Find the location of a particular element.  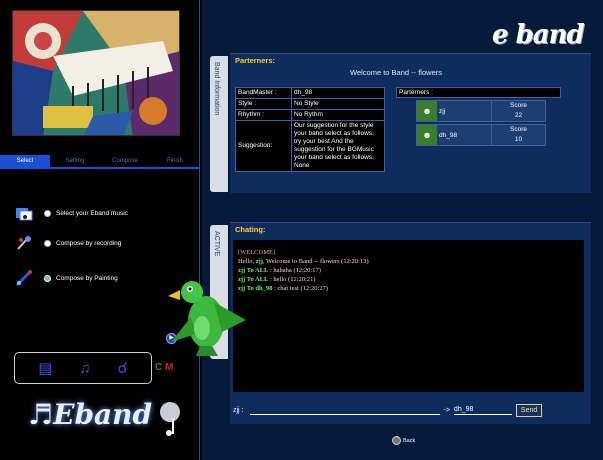

chat-text: : hahaha is located at coordinates (280, 270).